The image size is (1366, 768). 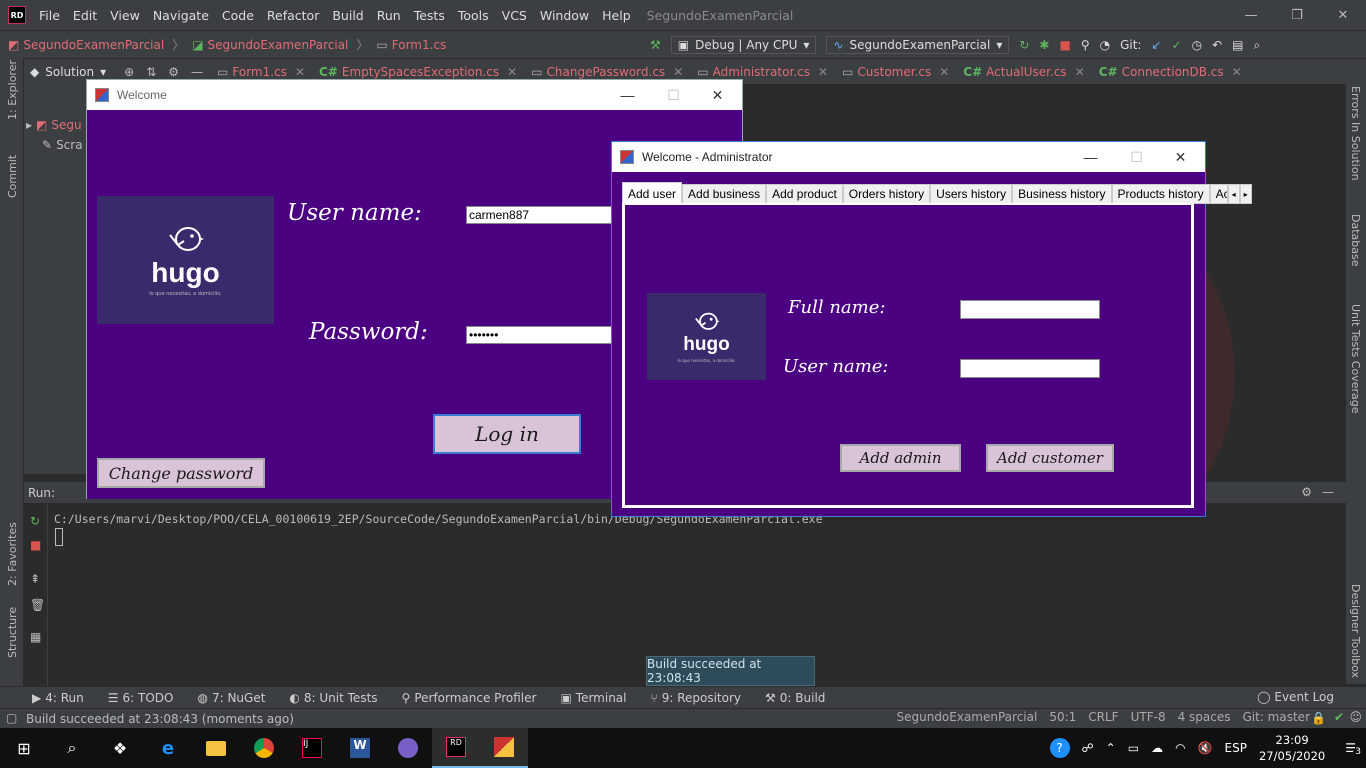 What do you see at coordinates (1157, 748) in the screenshot?
I see `cloud-icon: ☁` at bounding box center [1157, 748].